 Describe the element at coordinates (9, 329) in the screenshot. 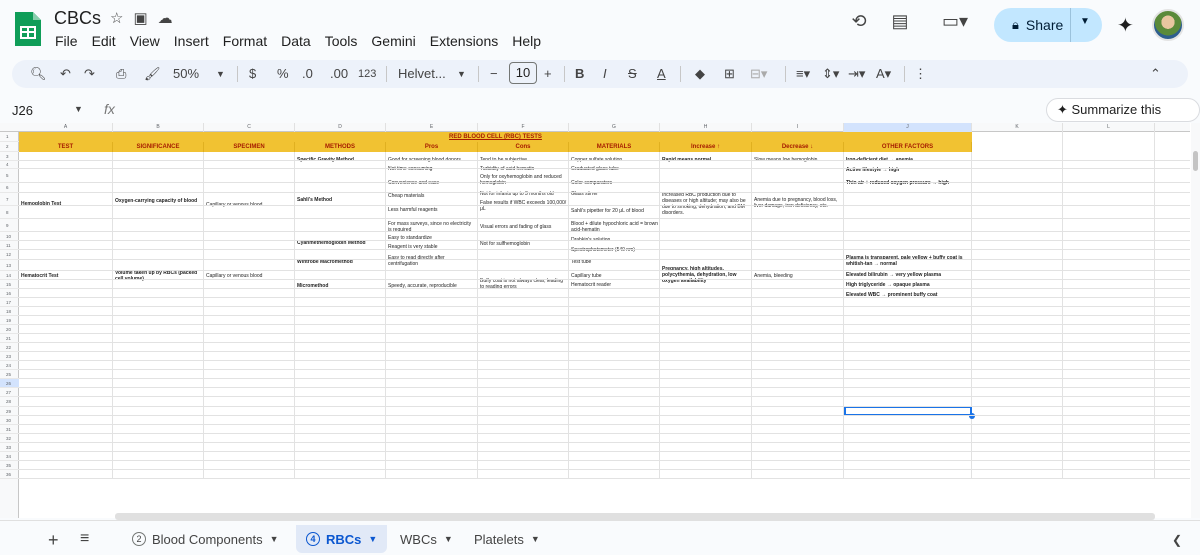

I see `row-header: 20` at that location.